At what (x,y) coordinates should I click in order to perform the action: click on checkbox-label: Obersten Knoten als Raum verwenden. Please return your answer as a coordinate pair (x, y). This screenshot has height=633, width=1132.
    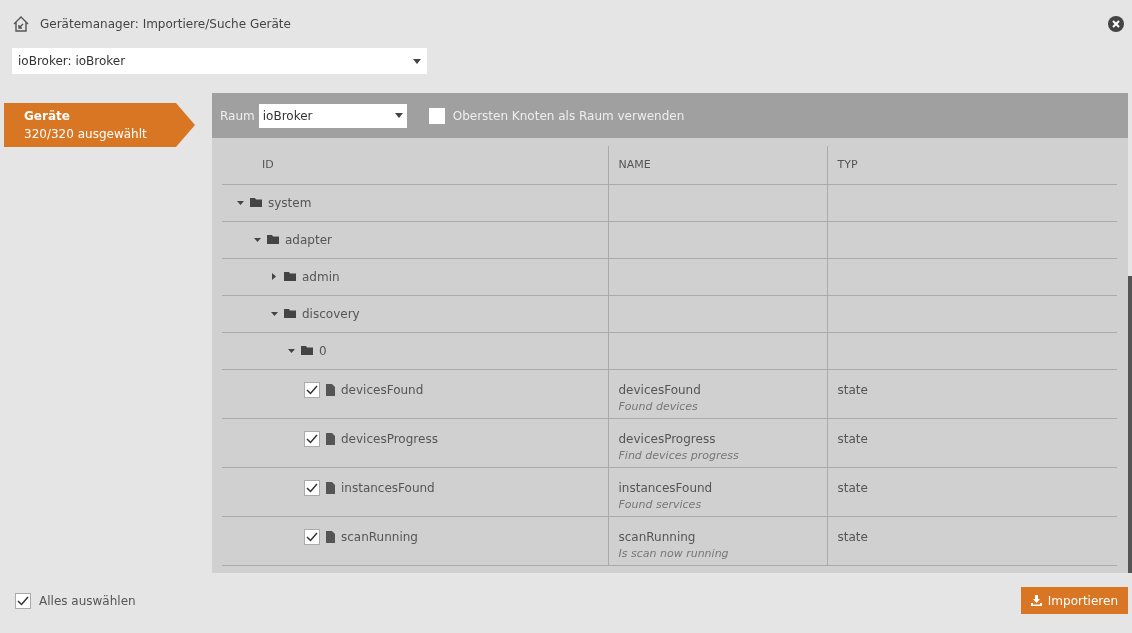
    Looking at the image, I should click on (568, 116).